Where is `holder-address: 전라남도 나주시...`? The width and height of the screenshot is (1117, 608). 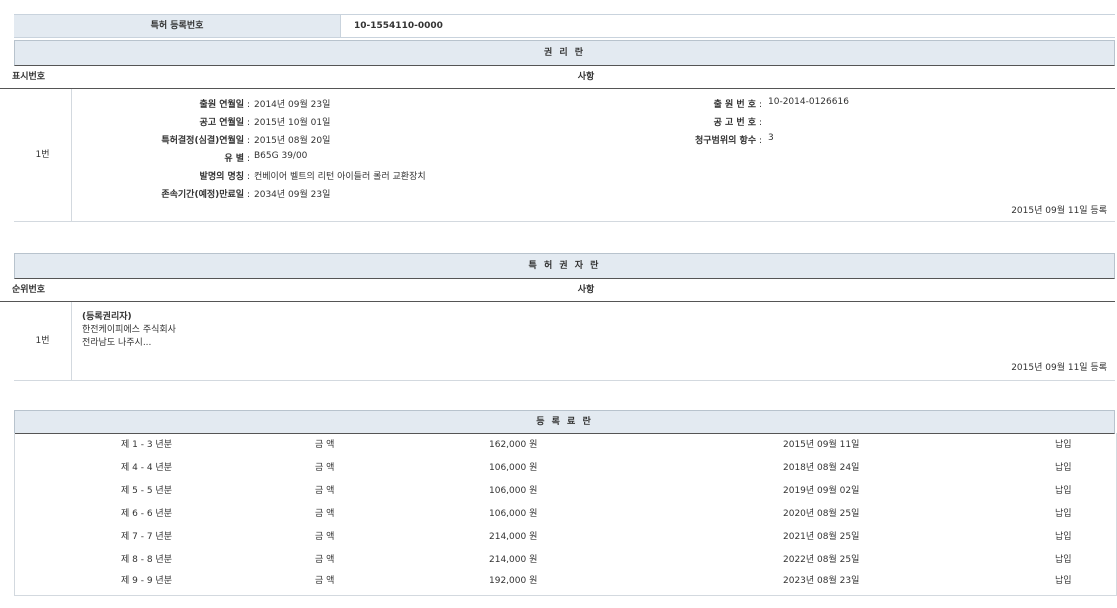 holder-address: 전라남도 나주시... is located at coordinates (129, 343).